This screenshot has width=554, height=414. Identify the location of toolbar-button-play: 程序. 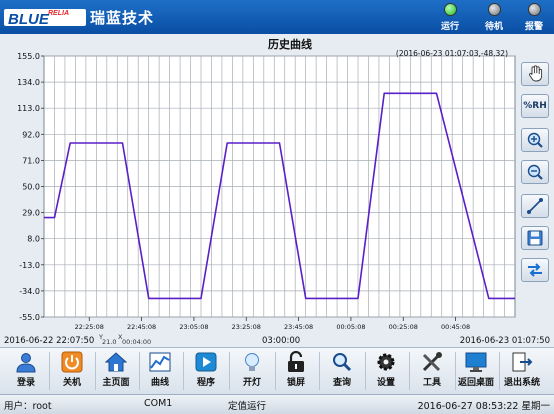
(206, 371).